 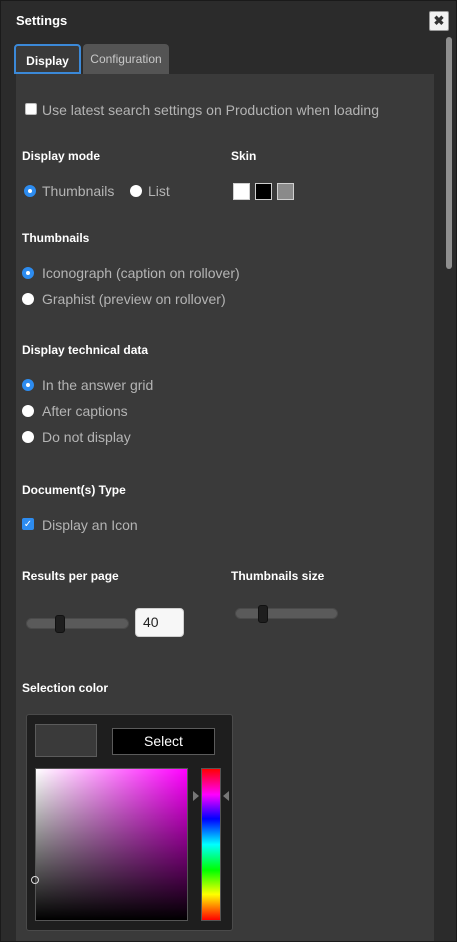 I want to click on radio-after-captions, so click(x=28, y=411).